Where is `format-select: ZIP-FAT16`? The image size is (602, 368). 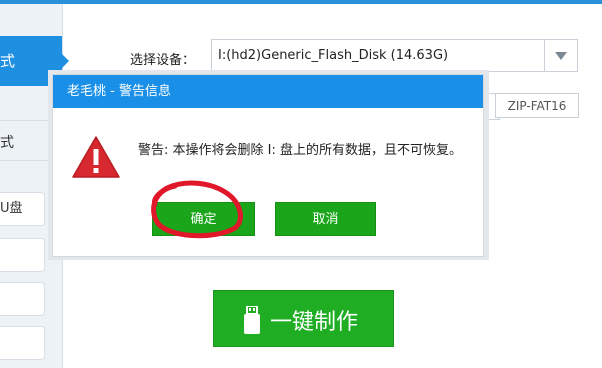 format-select: ZIP-FAT16 is located at coordinates (537, 105).